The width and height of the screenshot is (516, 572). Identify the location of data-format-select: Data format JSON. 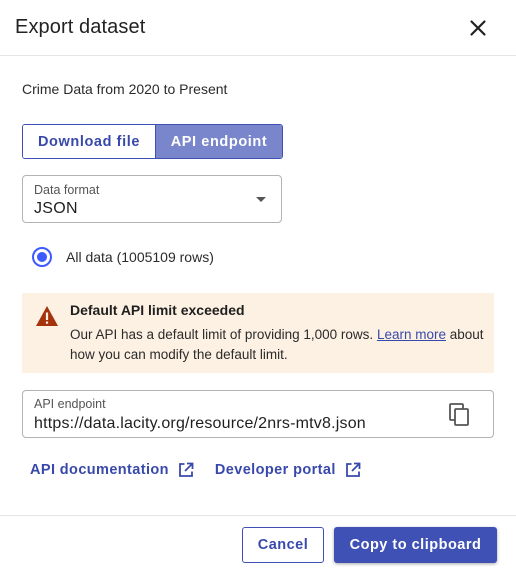
(152, 199).